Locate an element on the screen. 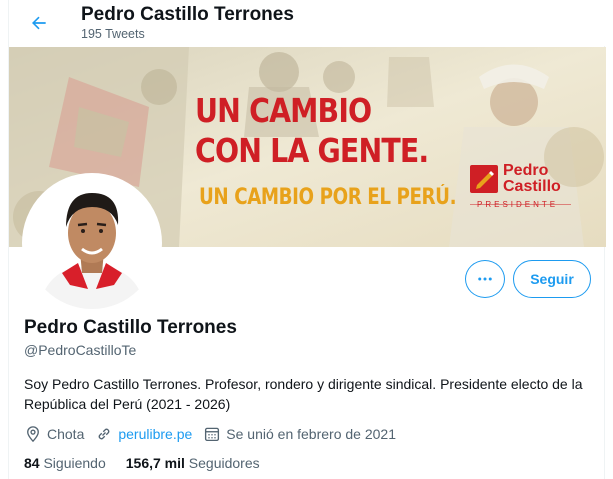 The height and width of the screenshot is (479, 613). more-options-button is located at coordinates (485, 279).